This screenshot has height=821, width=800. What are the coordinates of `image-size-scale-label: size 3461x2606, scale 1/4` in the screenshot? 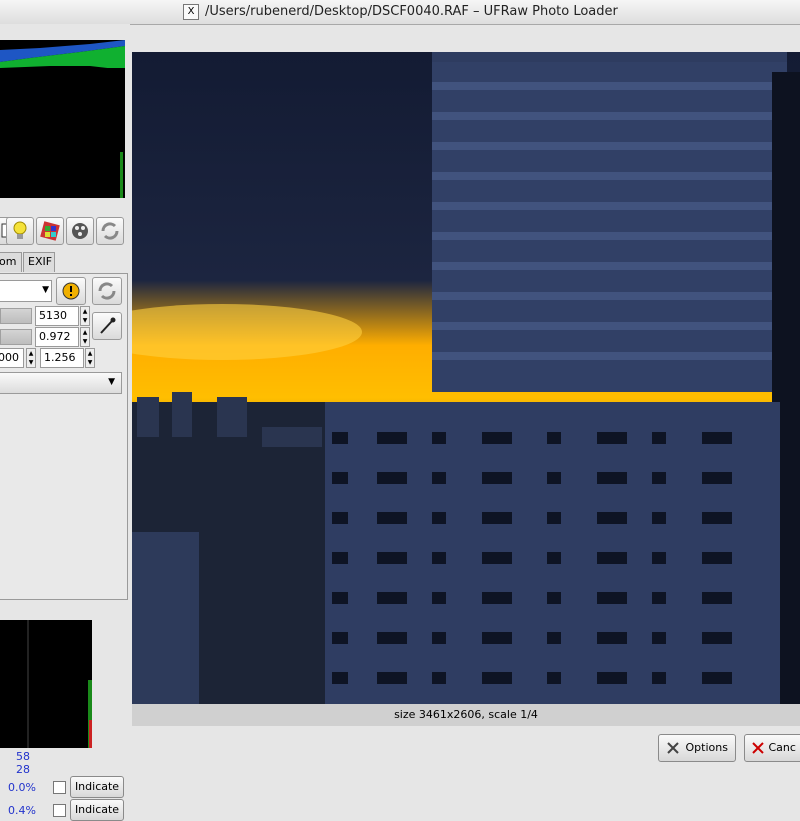 It's located at (466, 714).